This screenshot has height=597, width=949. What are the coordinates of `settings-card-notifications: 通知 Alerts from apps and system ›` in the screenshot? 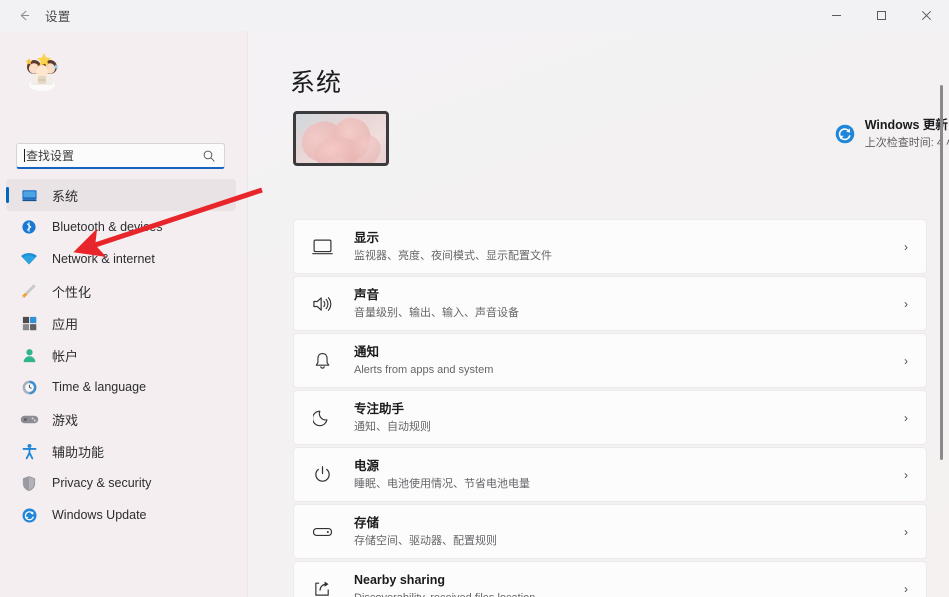 It's located at (610, 360).